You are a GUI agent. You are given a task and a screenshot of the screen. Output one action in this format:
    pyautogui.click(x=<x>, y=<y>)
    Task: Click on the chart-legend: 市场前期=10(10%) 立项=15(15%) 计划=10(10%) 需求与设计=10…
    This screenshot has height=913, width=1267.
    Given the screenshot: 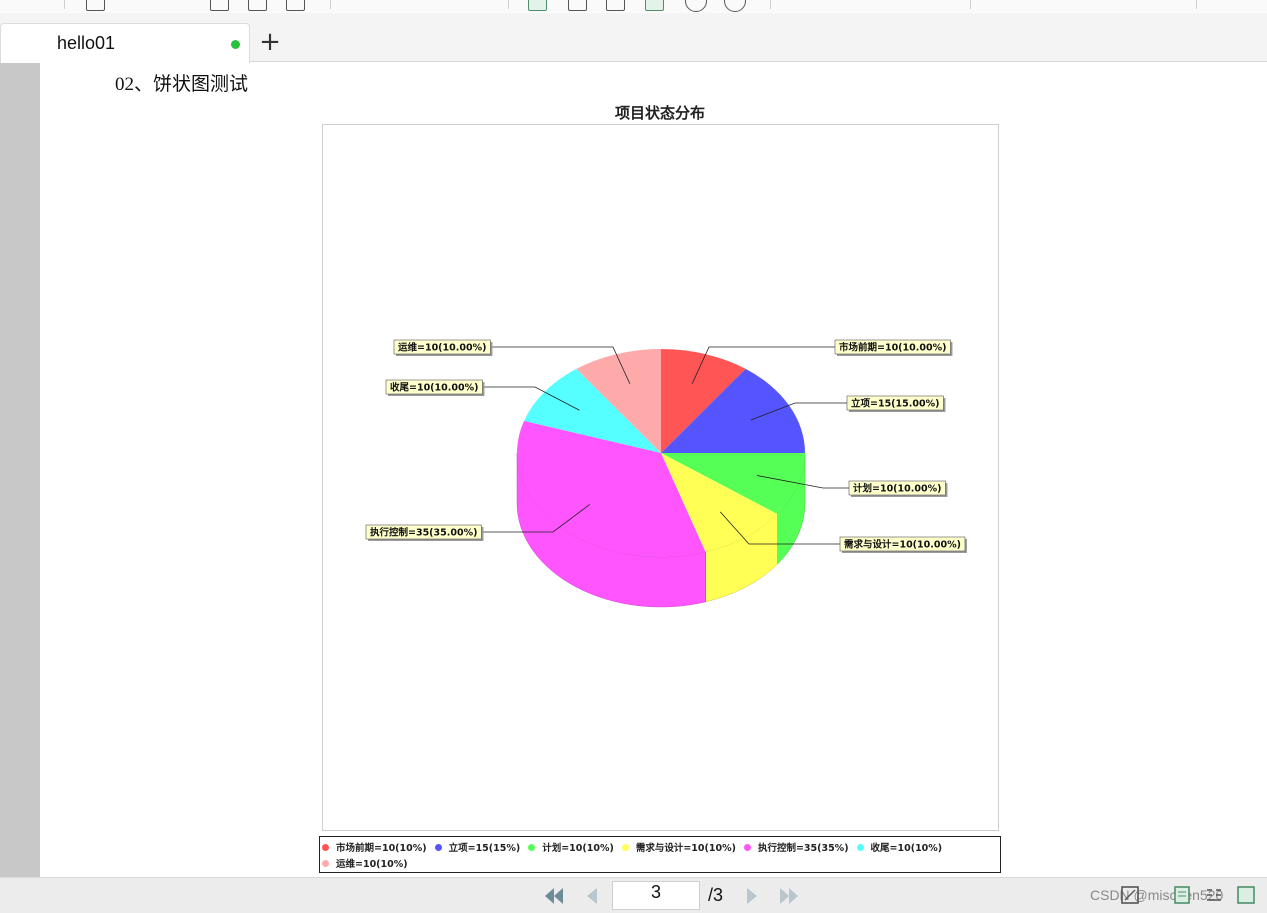 What is the action you would take?
    pyautogui.click(x=660, y=854)
    